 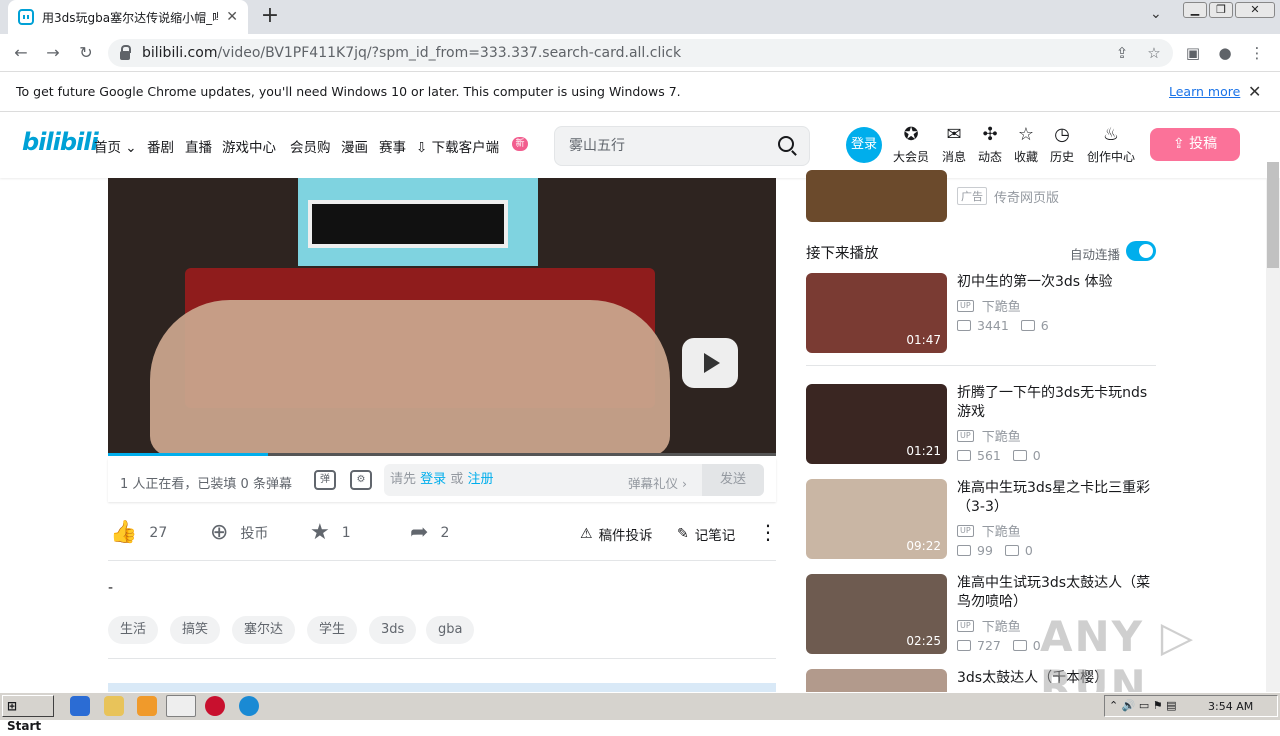 I want to click on rec-title: 准高中生玩3ds星之卡比三重彩（3-3）, so click(x=1054, y=498).